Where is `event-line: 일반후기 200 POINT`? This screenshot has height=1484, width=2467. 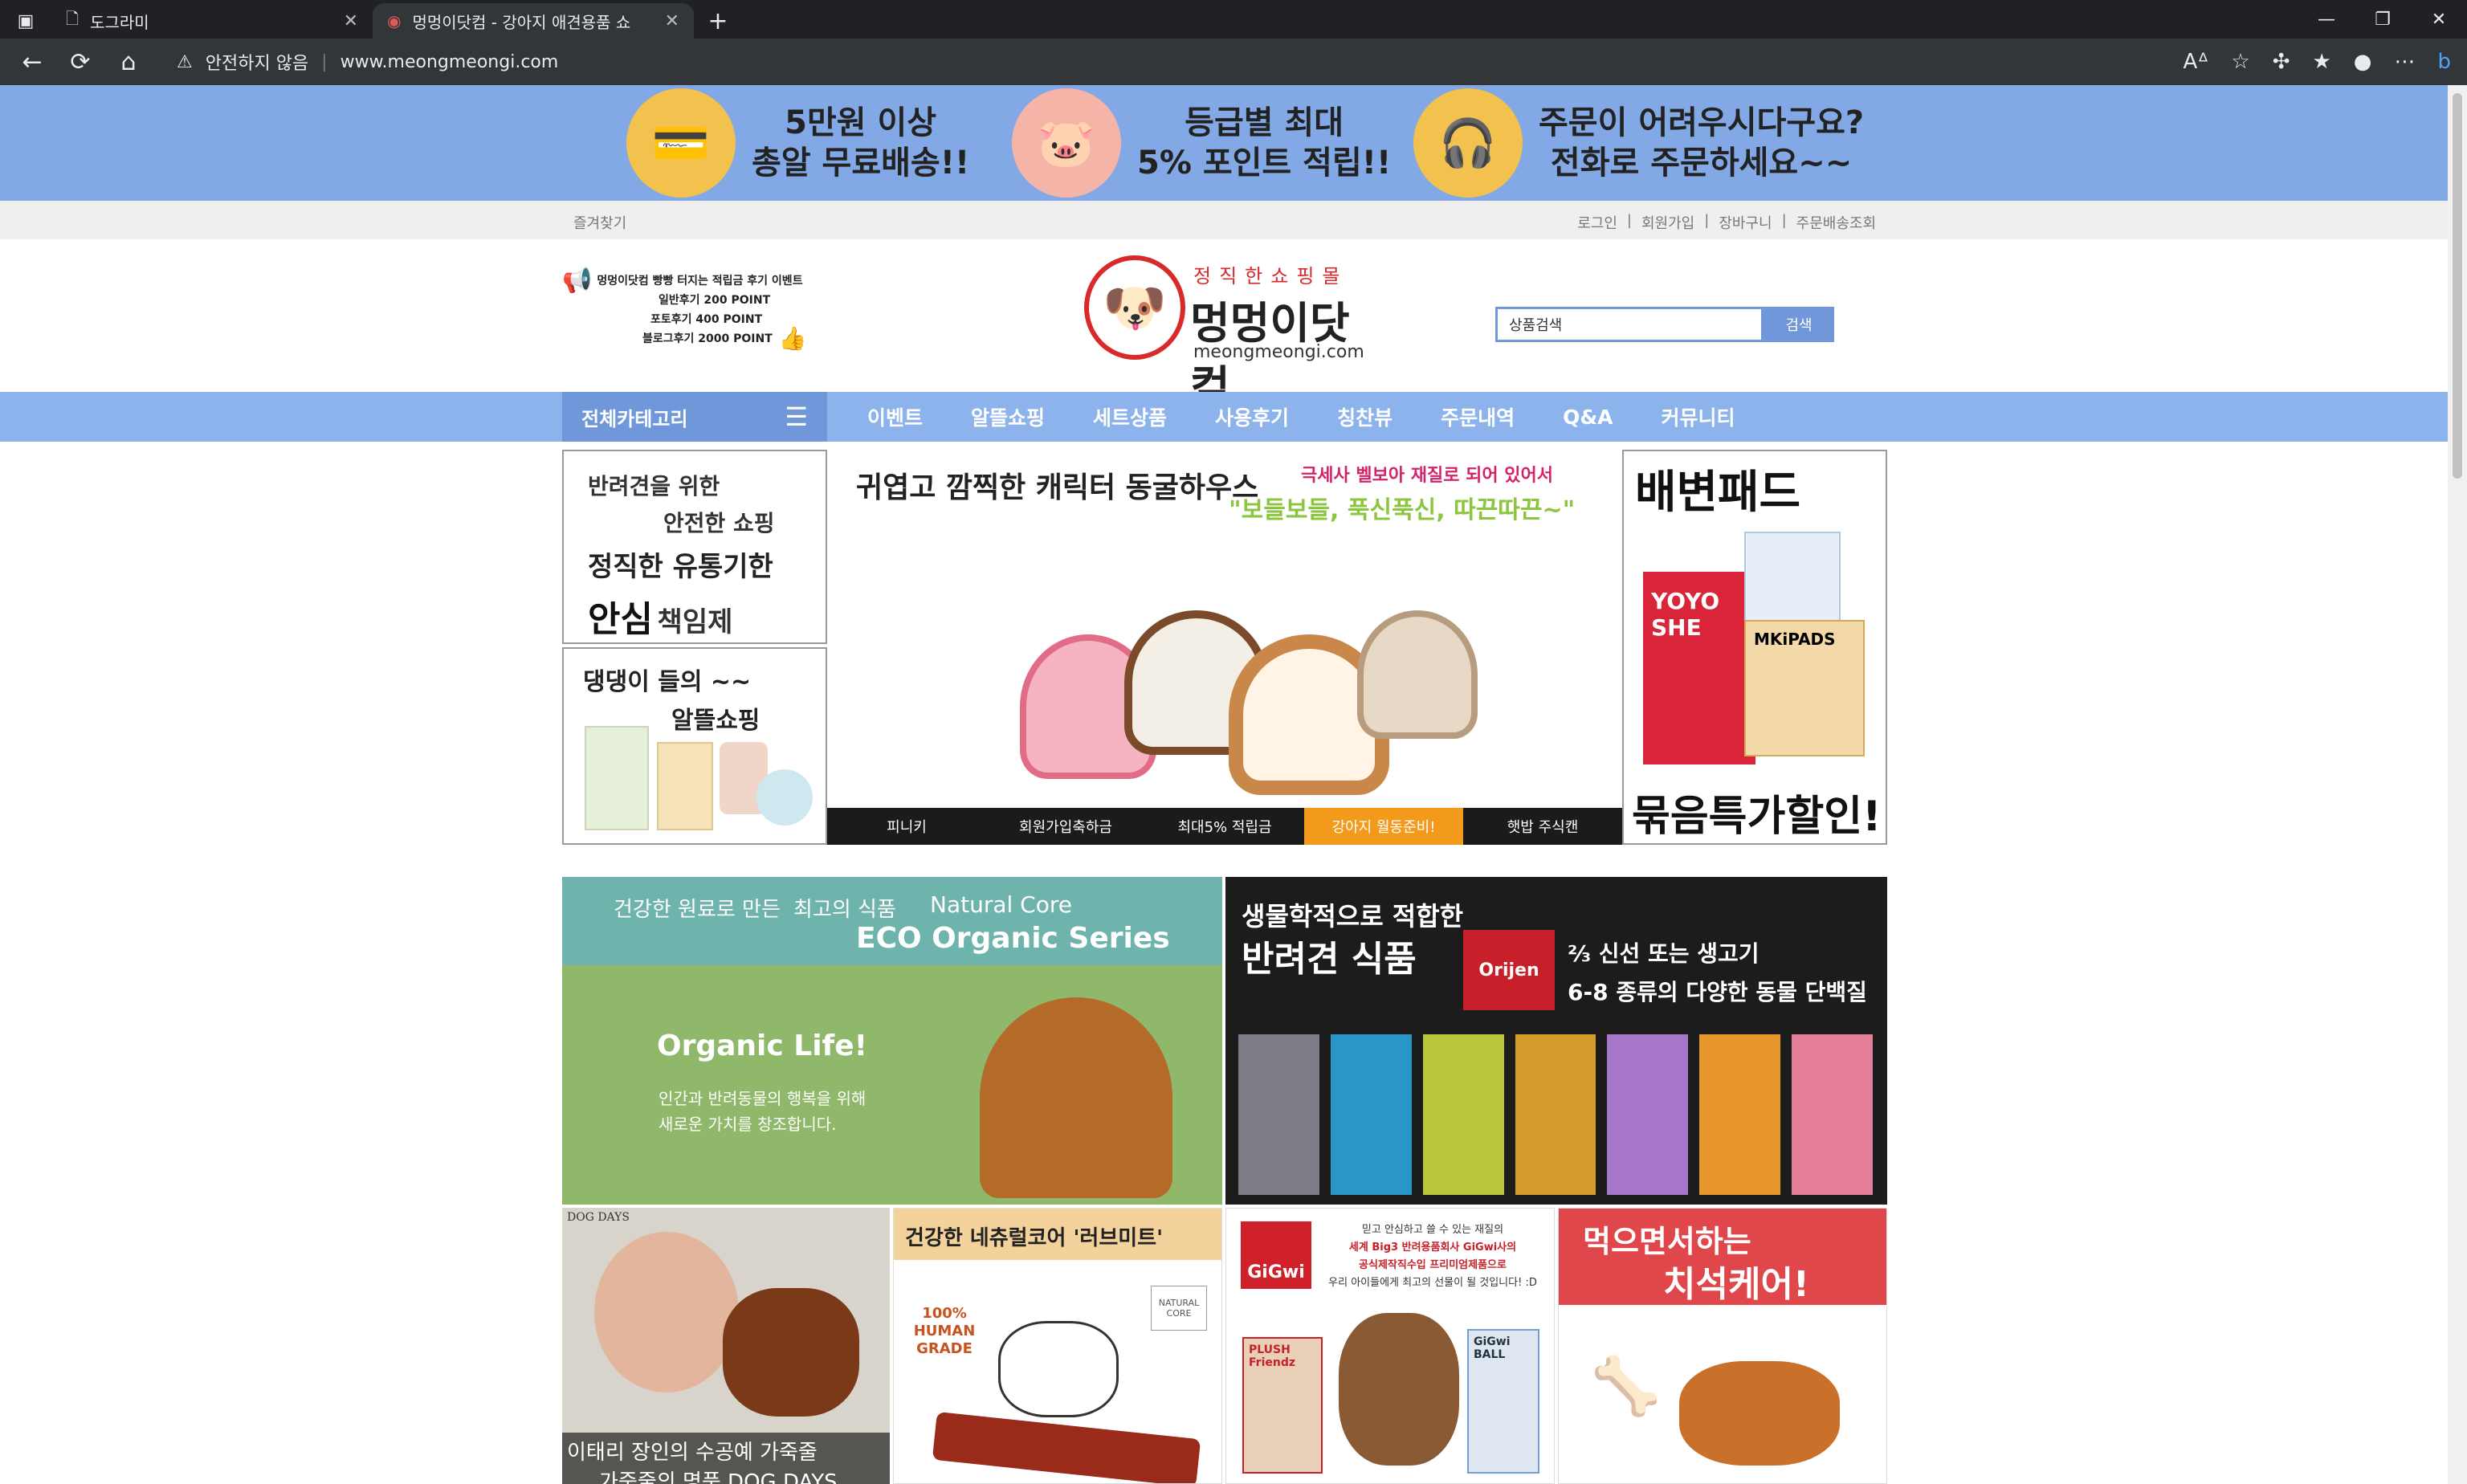 event-line: 일반후기 200 POINT is located at coordinates (715, 300).